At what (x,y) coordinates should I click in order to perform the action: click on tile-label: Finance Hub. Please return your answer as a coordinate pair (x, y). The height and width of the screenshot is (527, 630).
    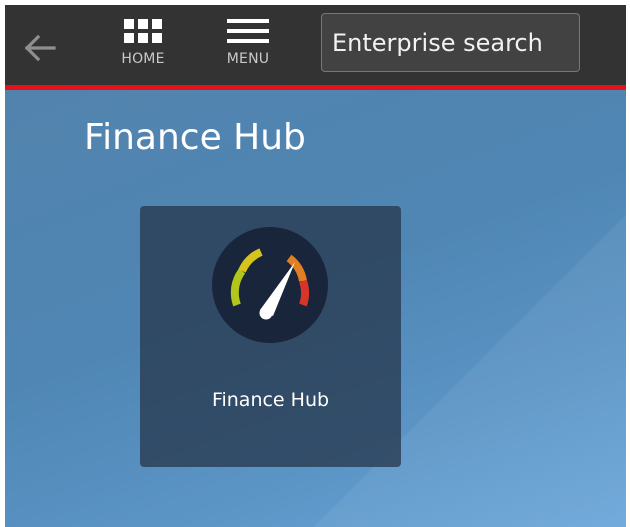
    Looking at the image, I should click on (270, 400).